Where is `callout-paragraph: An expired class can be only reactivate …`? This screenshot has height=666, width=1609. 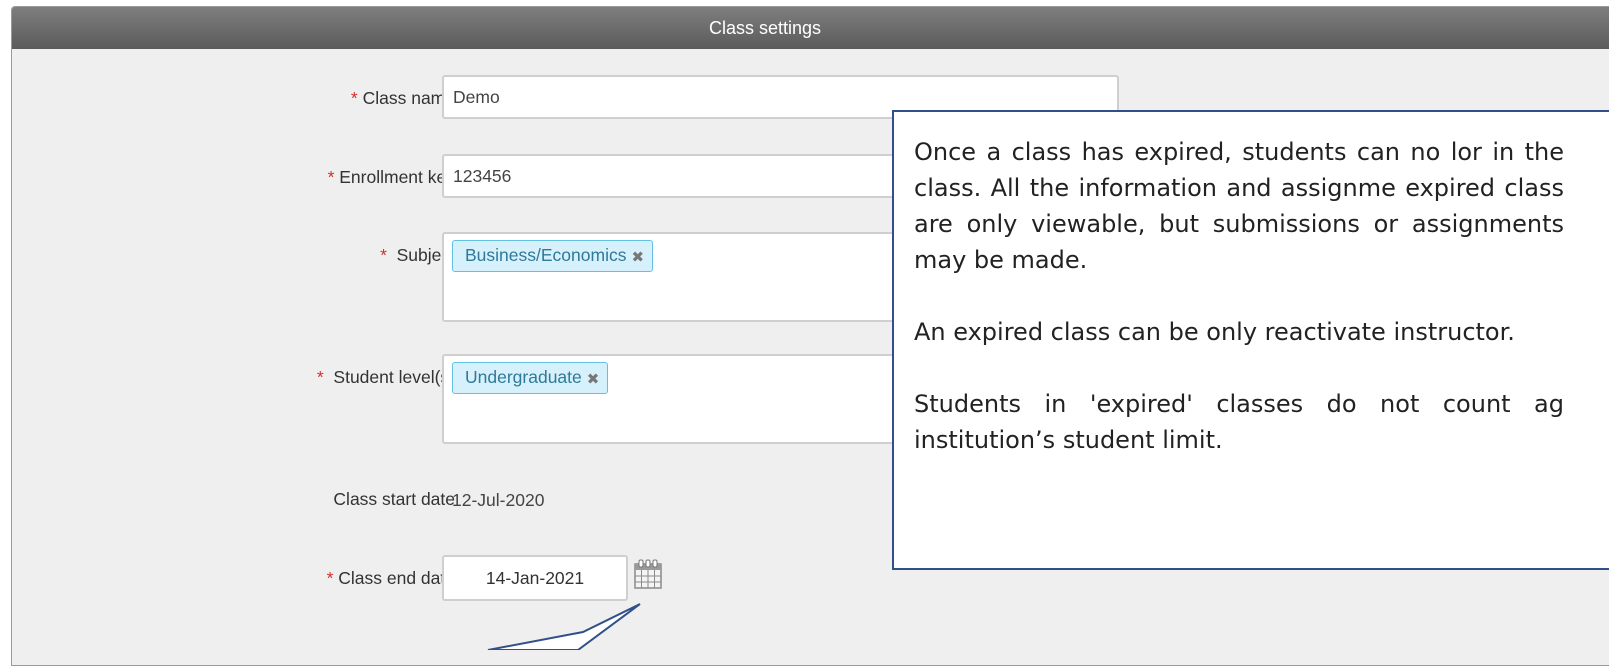 callout-paragraph: An expired class can be only reactivate … is located at coordinates (1214, 332).